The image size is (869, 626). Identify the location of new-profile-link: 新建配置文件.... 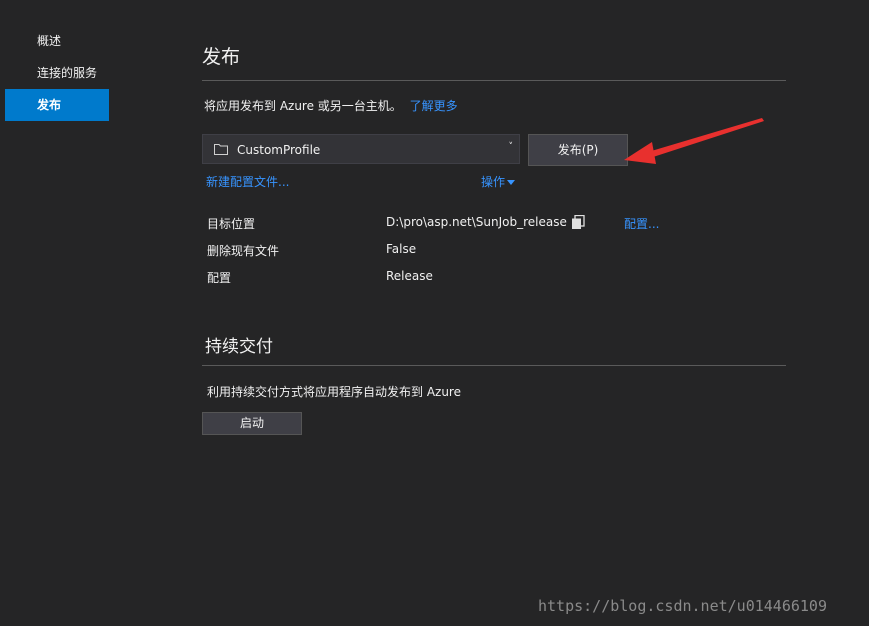
(247, 181).